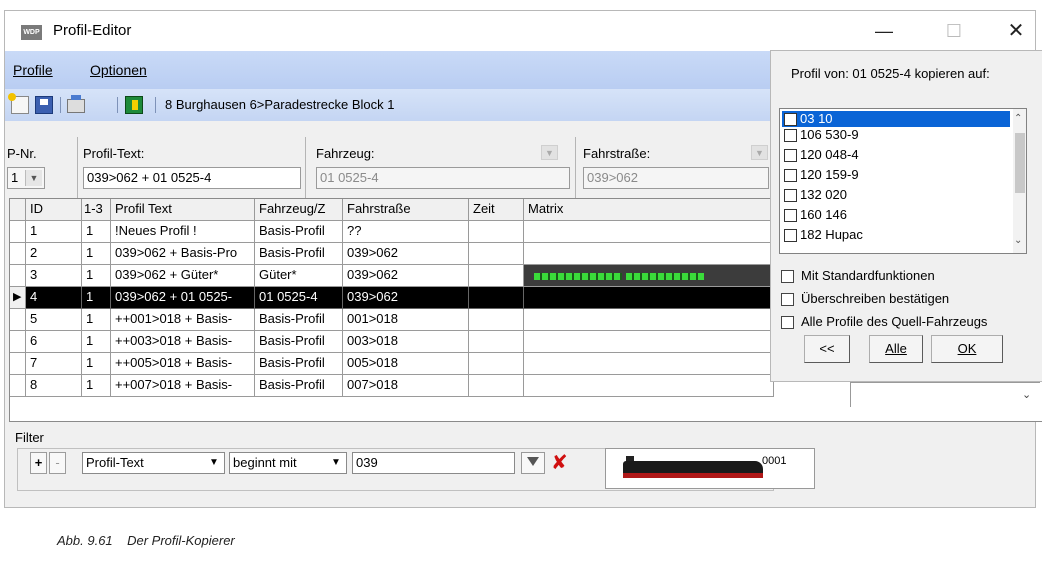  Describe the element at coordinates (54, 386) in the screenshot. I see `cell-id: 8` at that location.